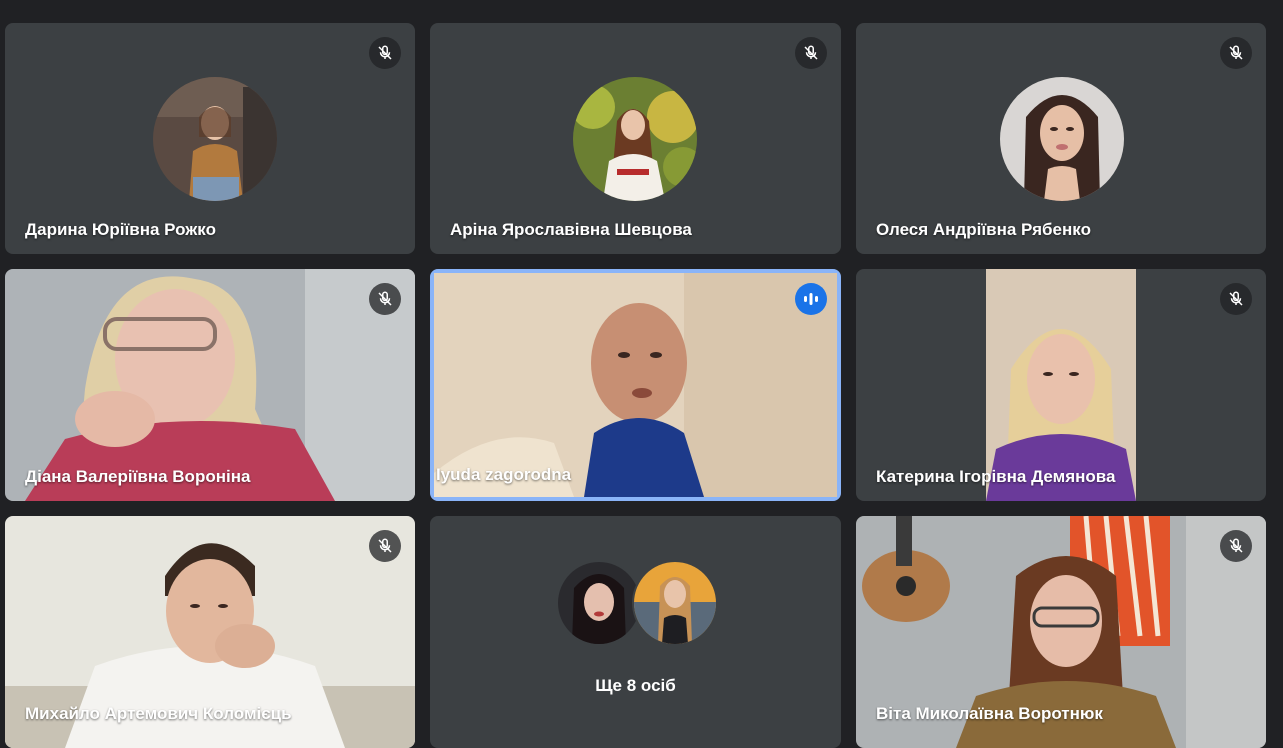 The height and width of the screenshot is (748, 1283). I want to click on more-participants-label: Ще 8 осіб, so click(635, 685).